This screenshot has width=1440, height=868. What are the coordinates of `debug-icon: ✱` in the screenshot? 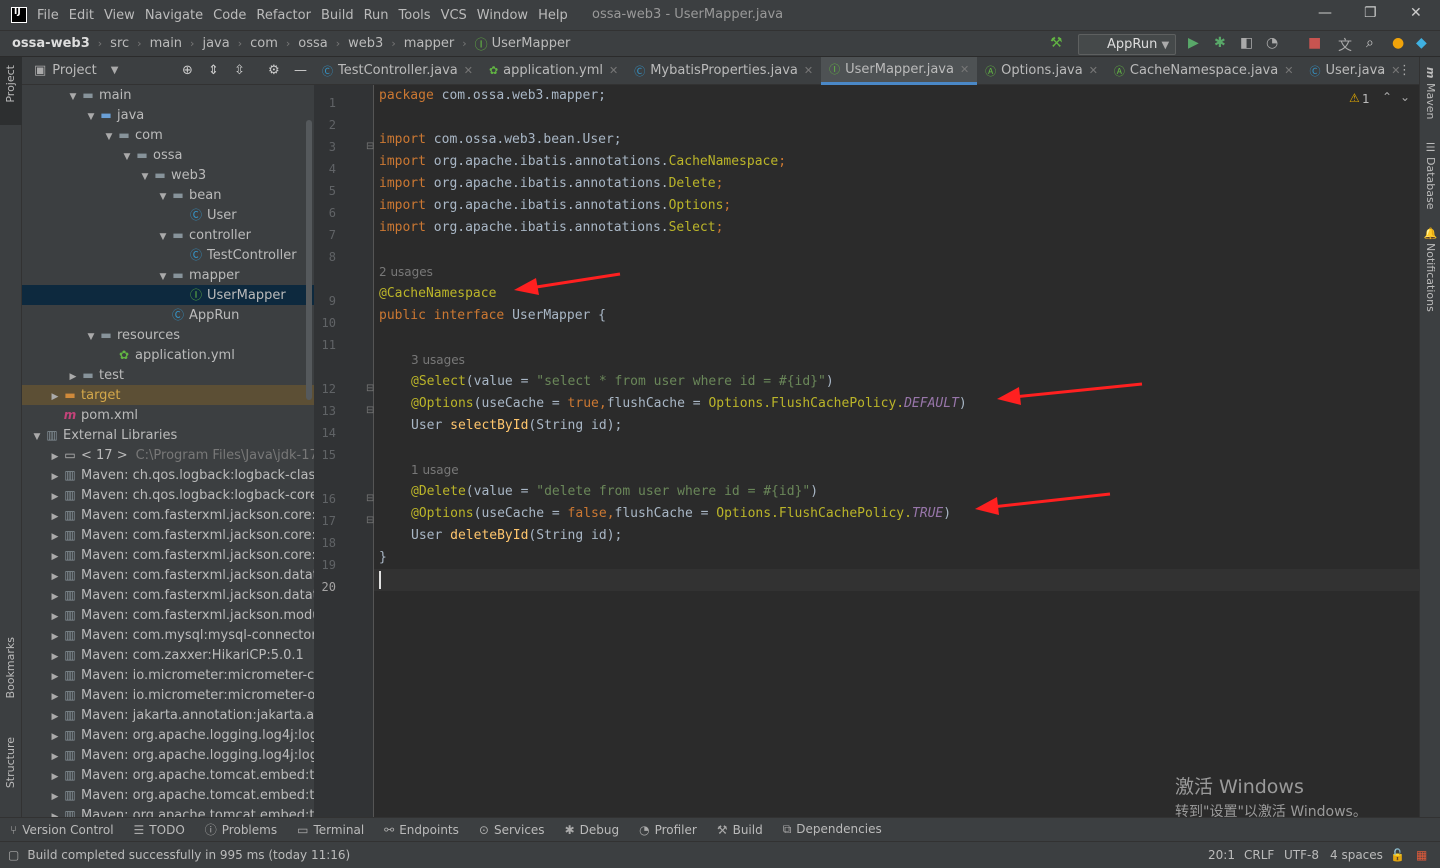 It's located at (1220, 43).